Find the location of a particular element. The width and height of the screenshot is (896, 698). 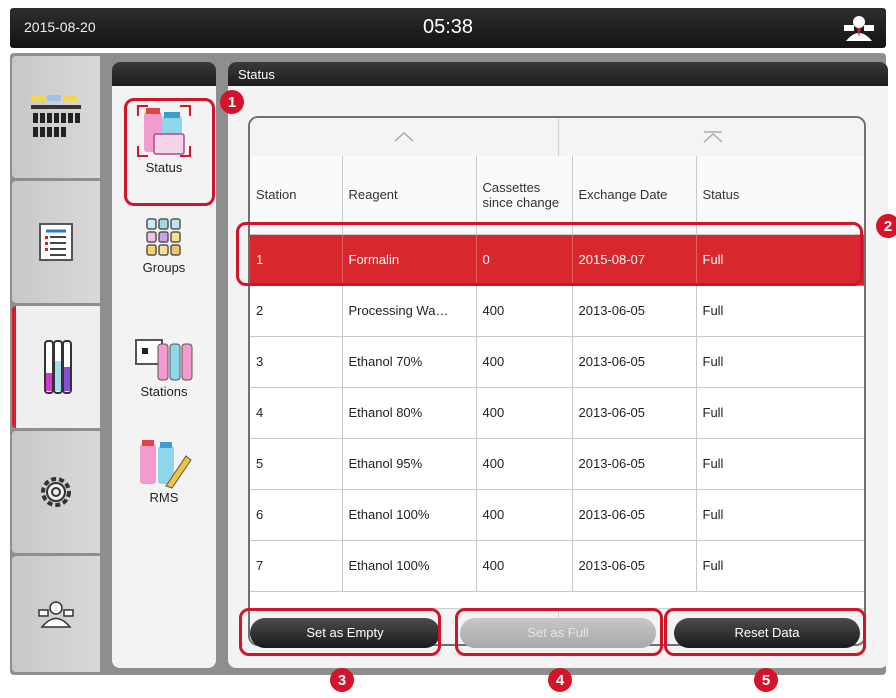

nav-user-tab is located at coordinates (56, 614).